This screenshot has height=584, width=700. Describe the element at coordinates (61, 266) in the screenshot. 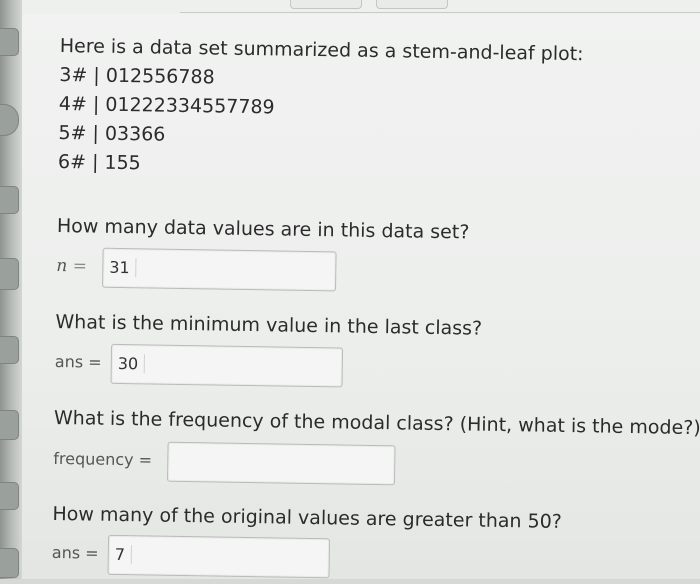

I see `n-symbol: n` at that location.